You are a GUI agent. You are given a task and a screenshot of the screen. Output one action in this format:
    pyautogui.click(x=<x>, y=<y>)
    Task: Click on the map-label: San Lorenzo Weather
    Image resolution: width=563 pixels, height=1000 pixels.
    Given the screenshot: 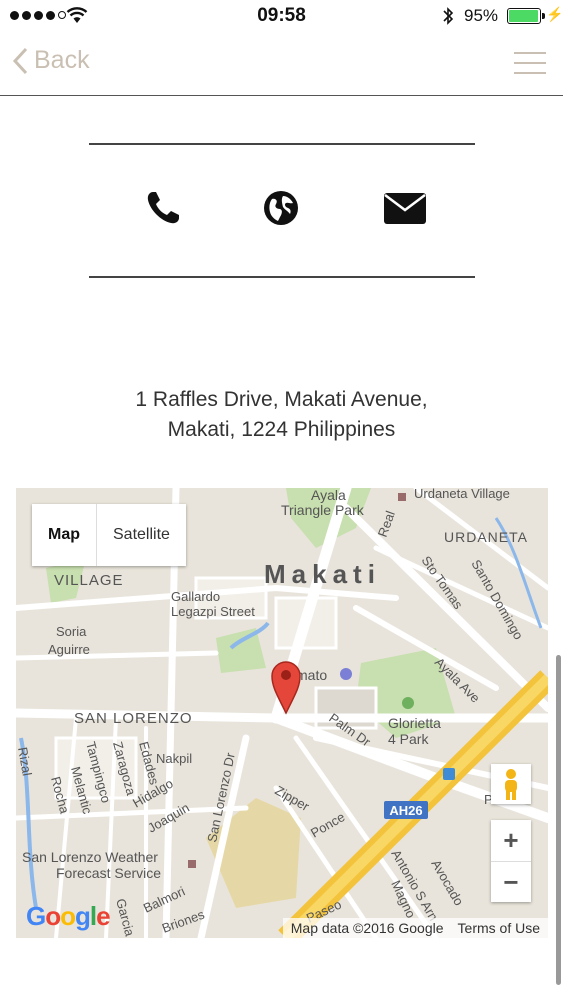 What is the action you would take?
    pyautogui.click(x=90, y=857)
    